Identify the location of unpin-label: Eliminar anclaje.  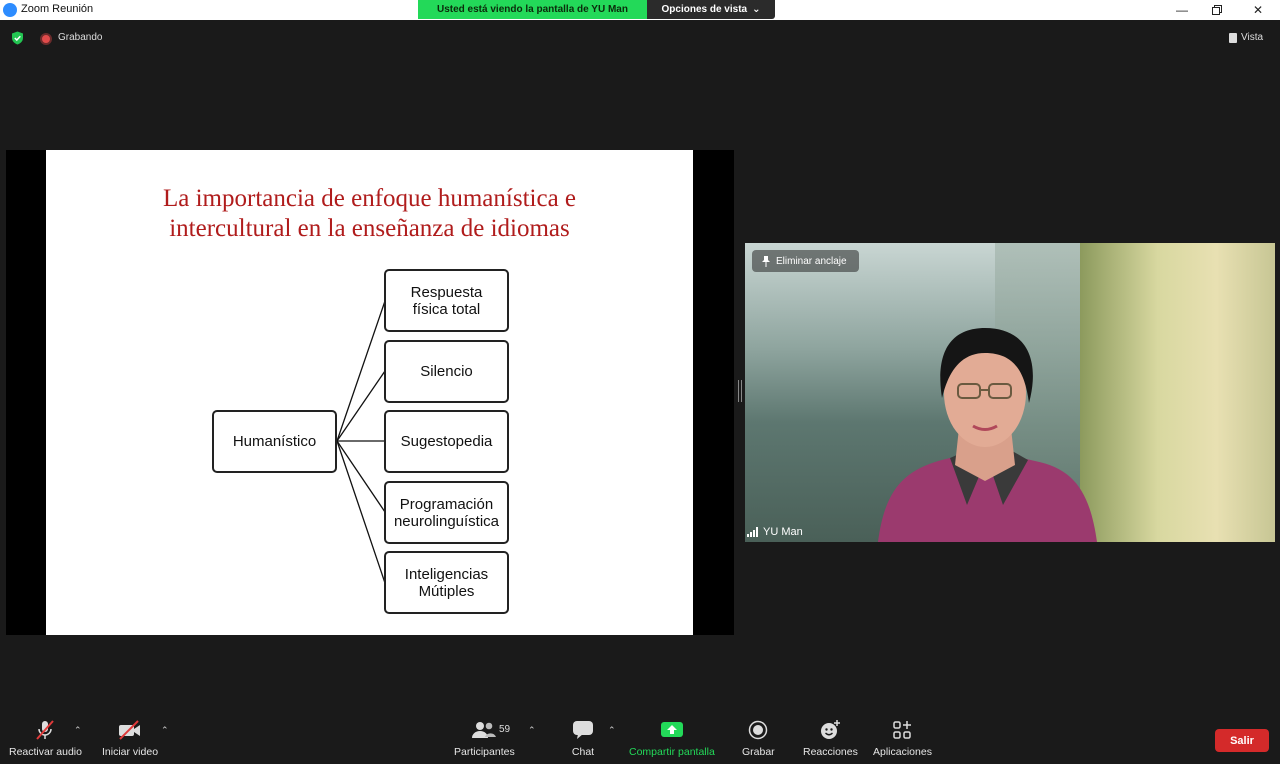
(811, 261).